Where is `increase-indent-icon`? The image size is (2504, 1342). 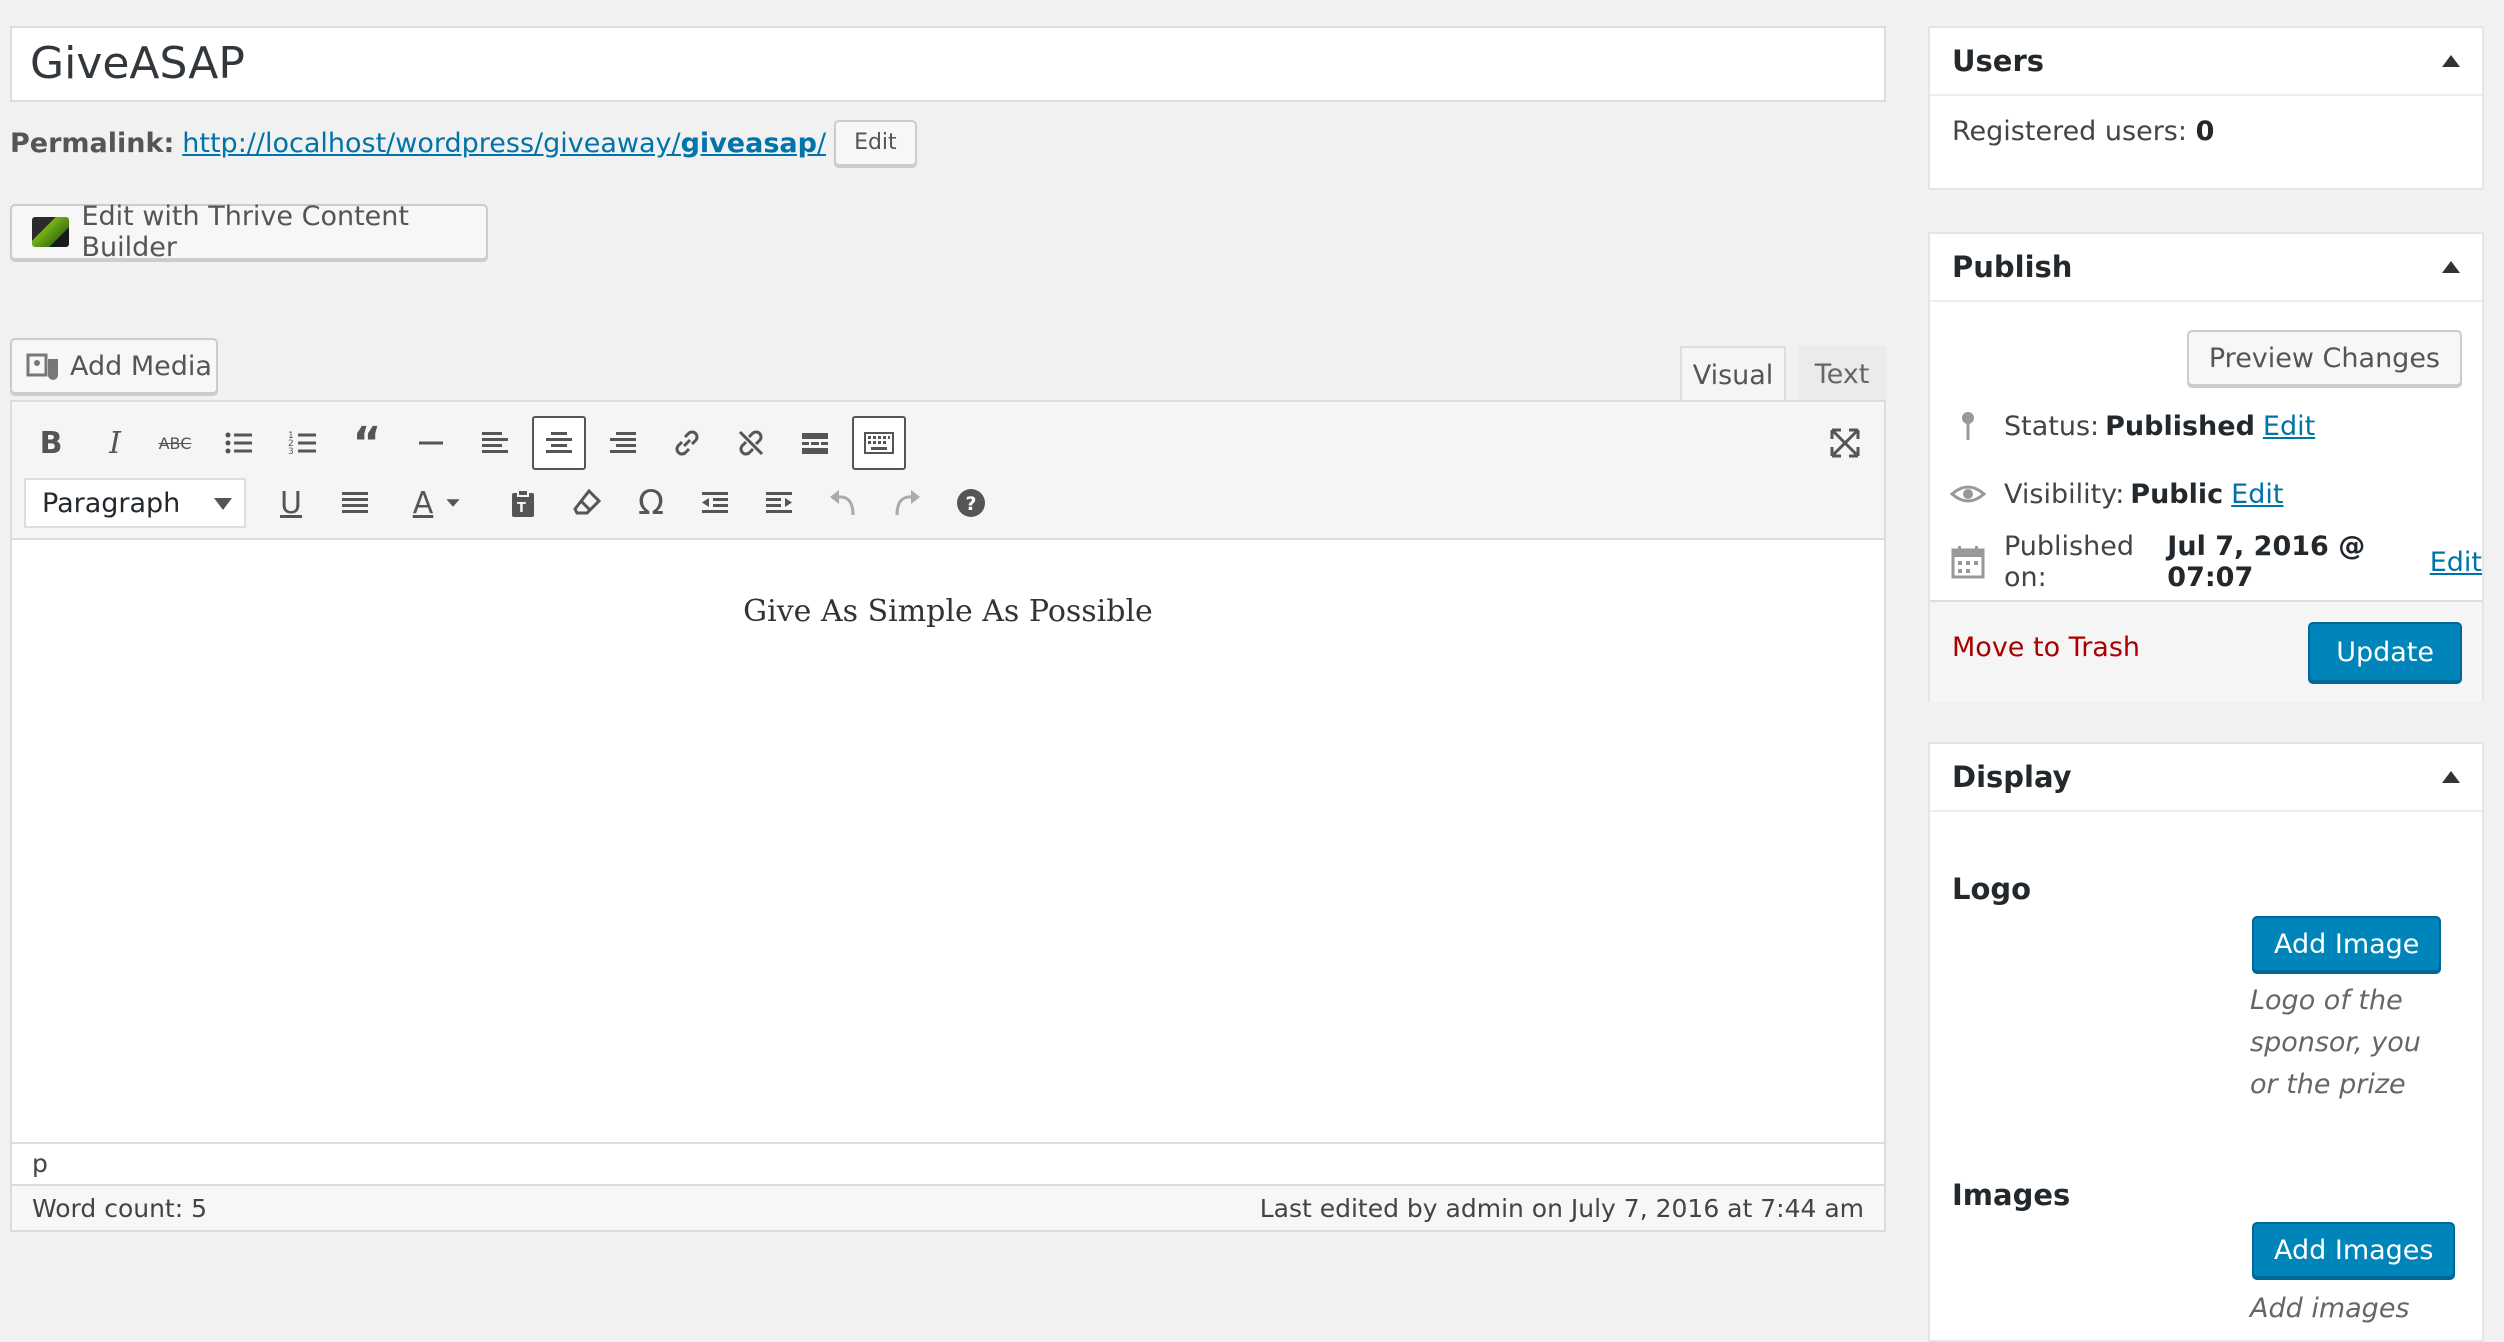
increase-indent-icon is located at coordinates (779, 503).